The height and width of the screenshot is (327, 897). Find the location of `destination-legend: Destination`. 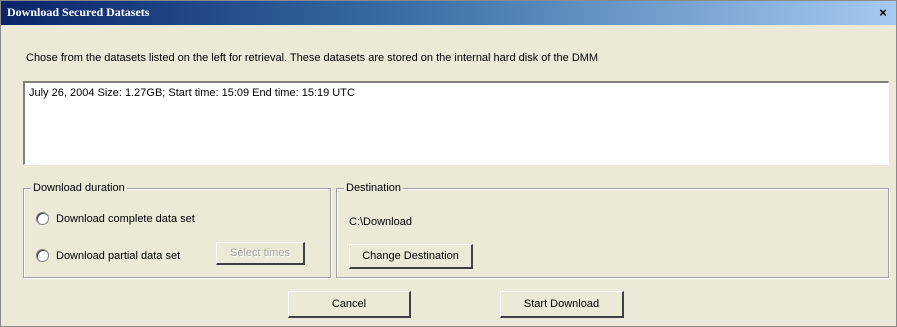

destination-legend: Destination is located at coordinates (374, 188).